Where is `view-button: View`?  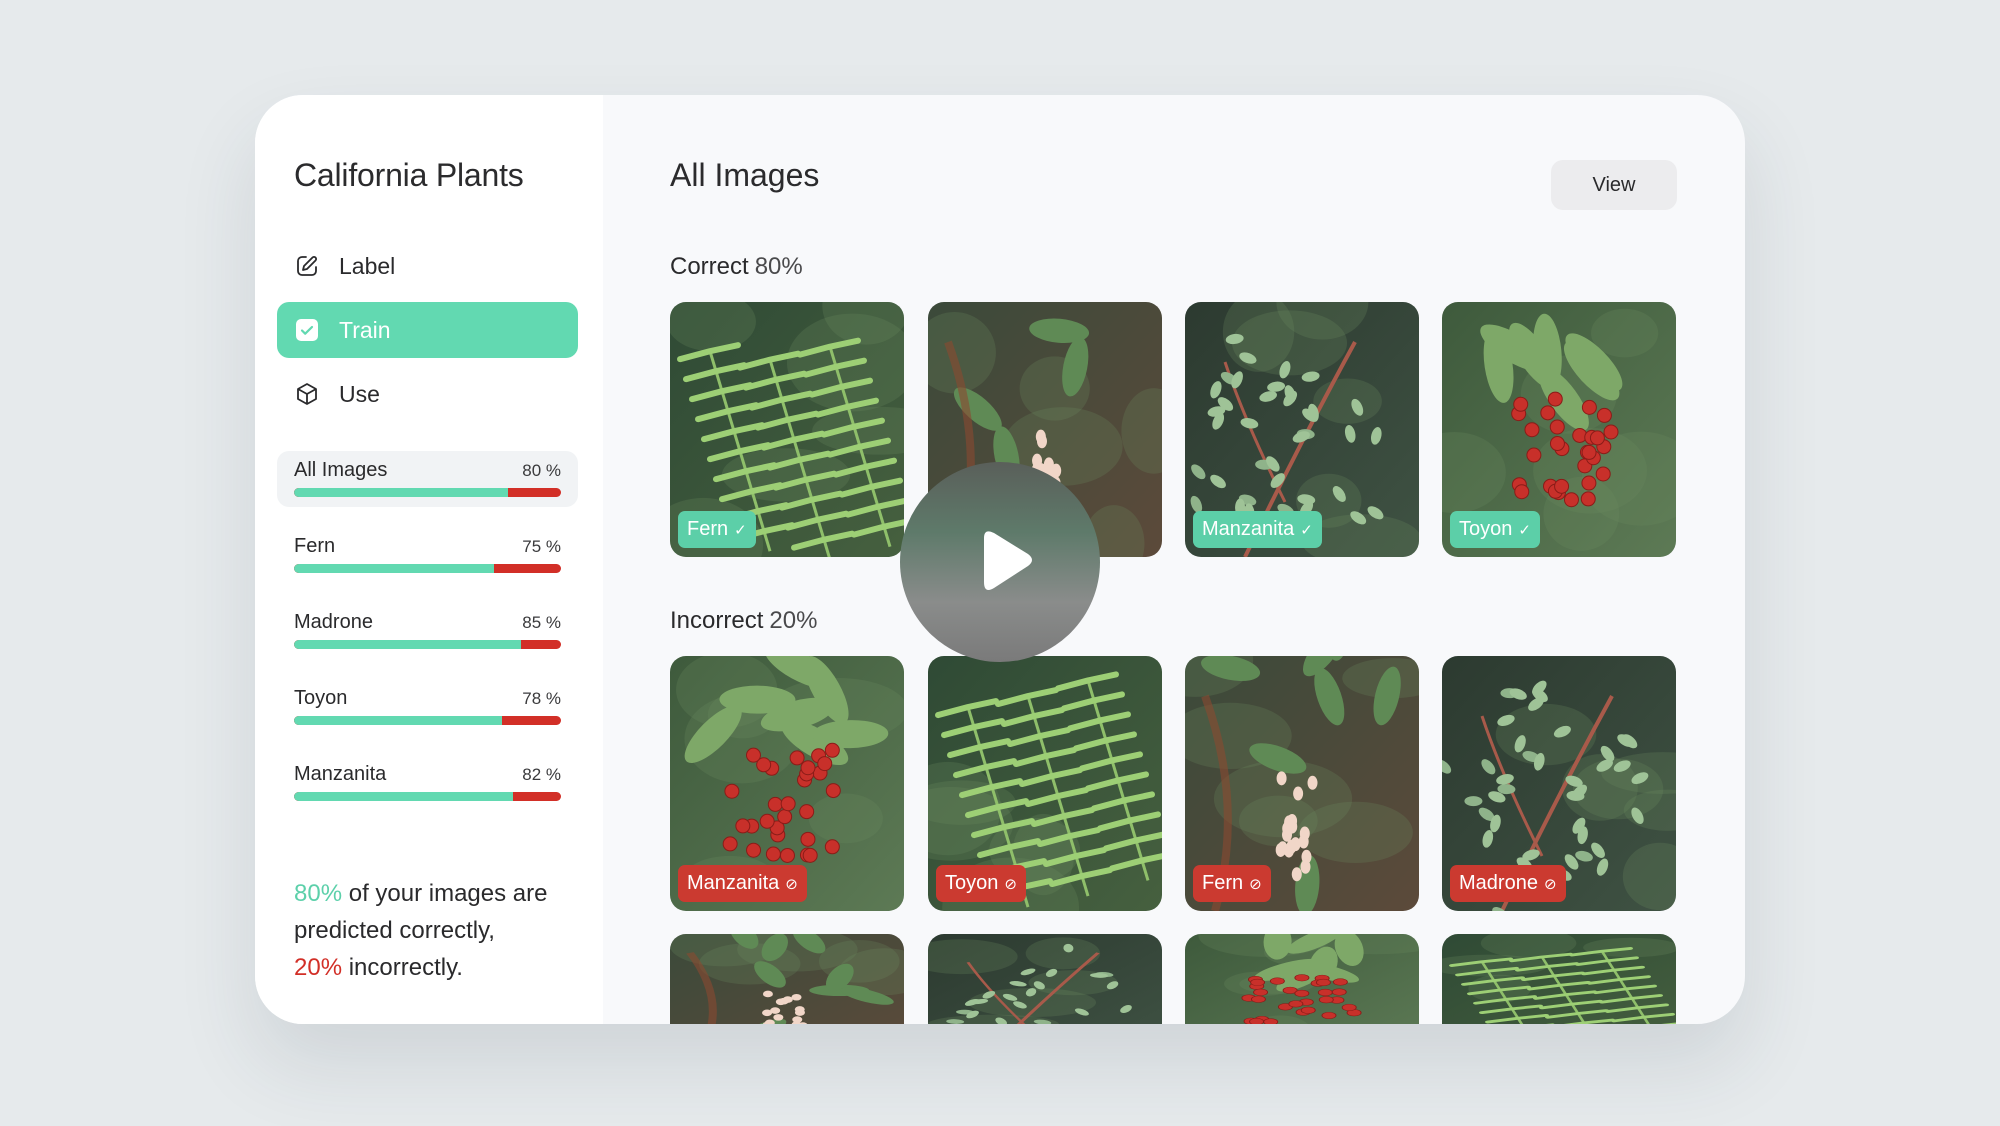
view-button: View is located at coordinates (1614, 185).